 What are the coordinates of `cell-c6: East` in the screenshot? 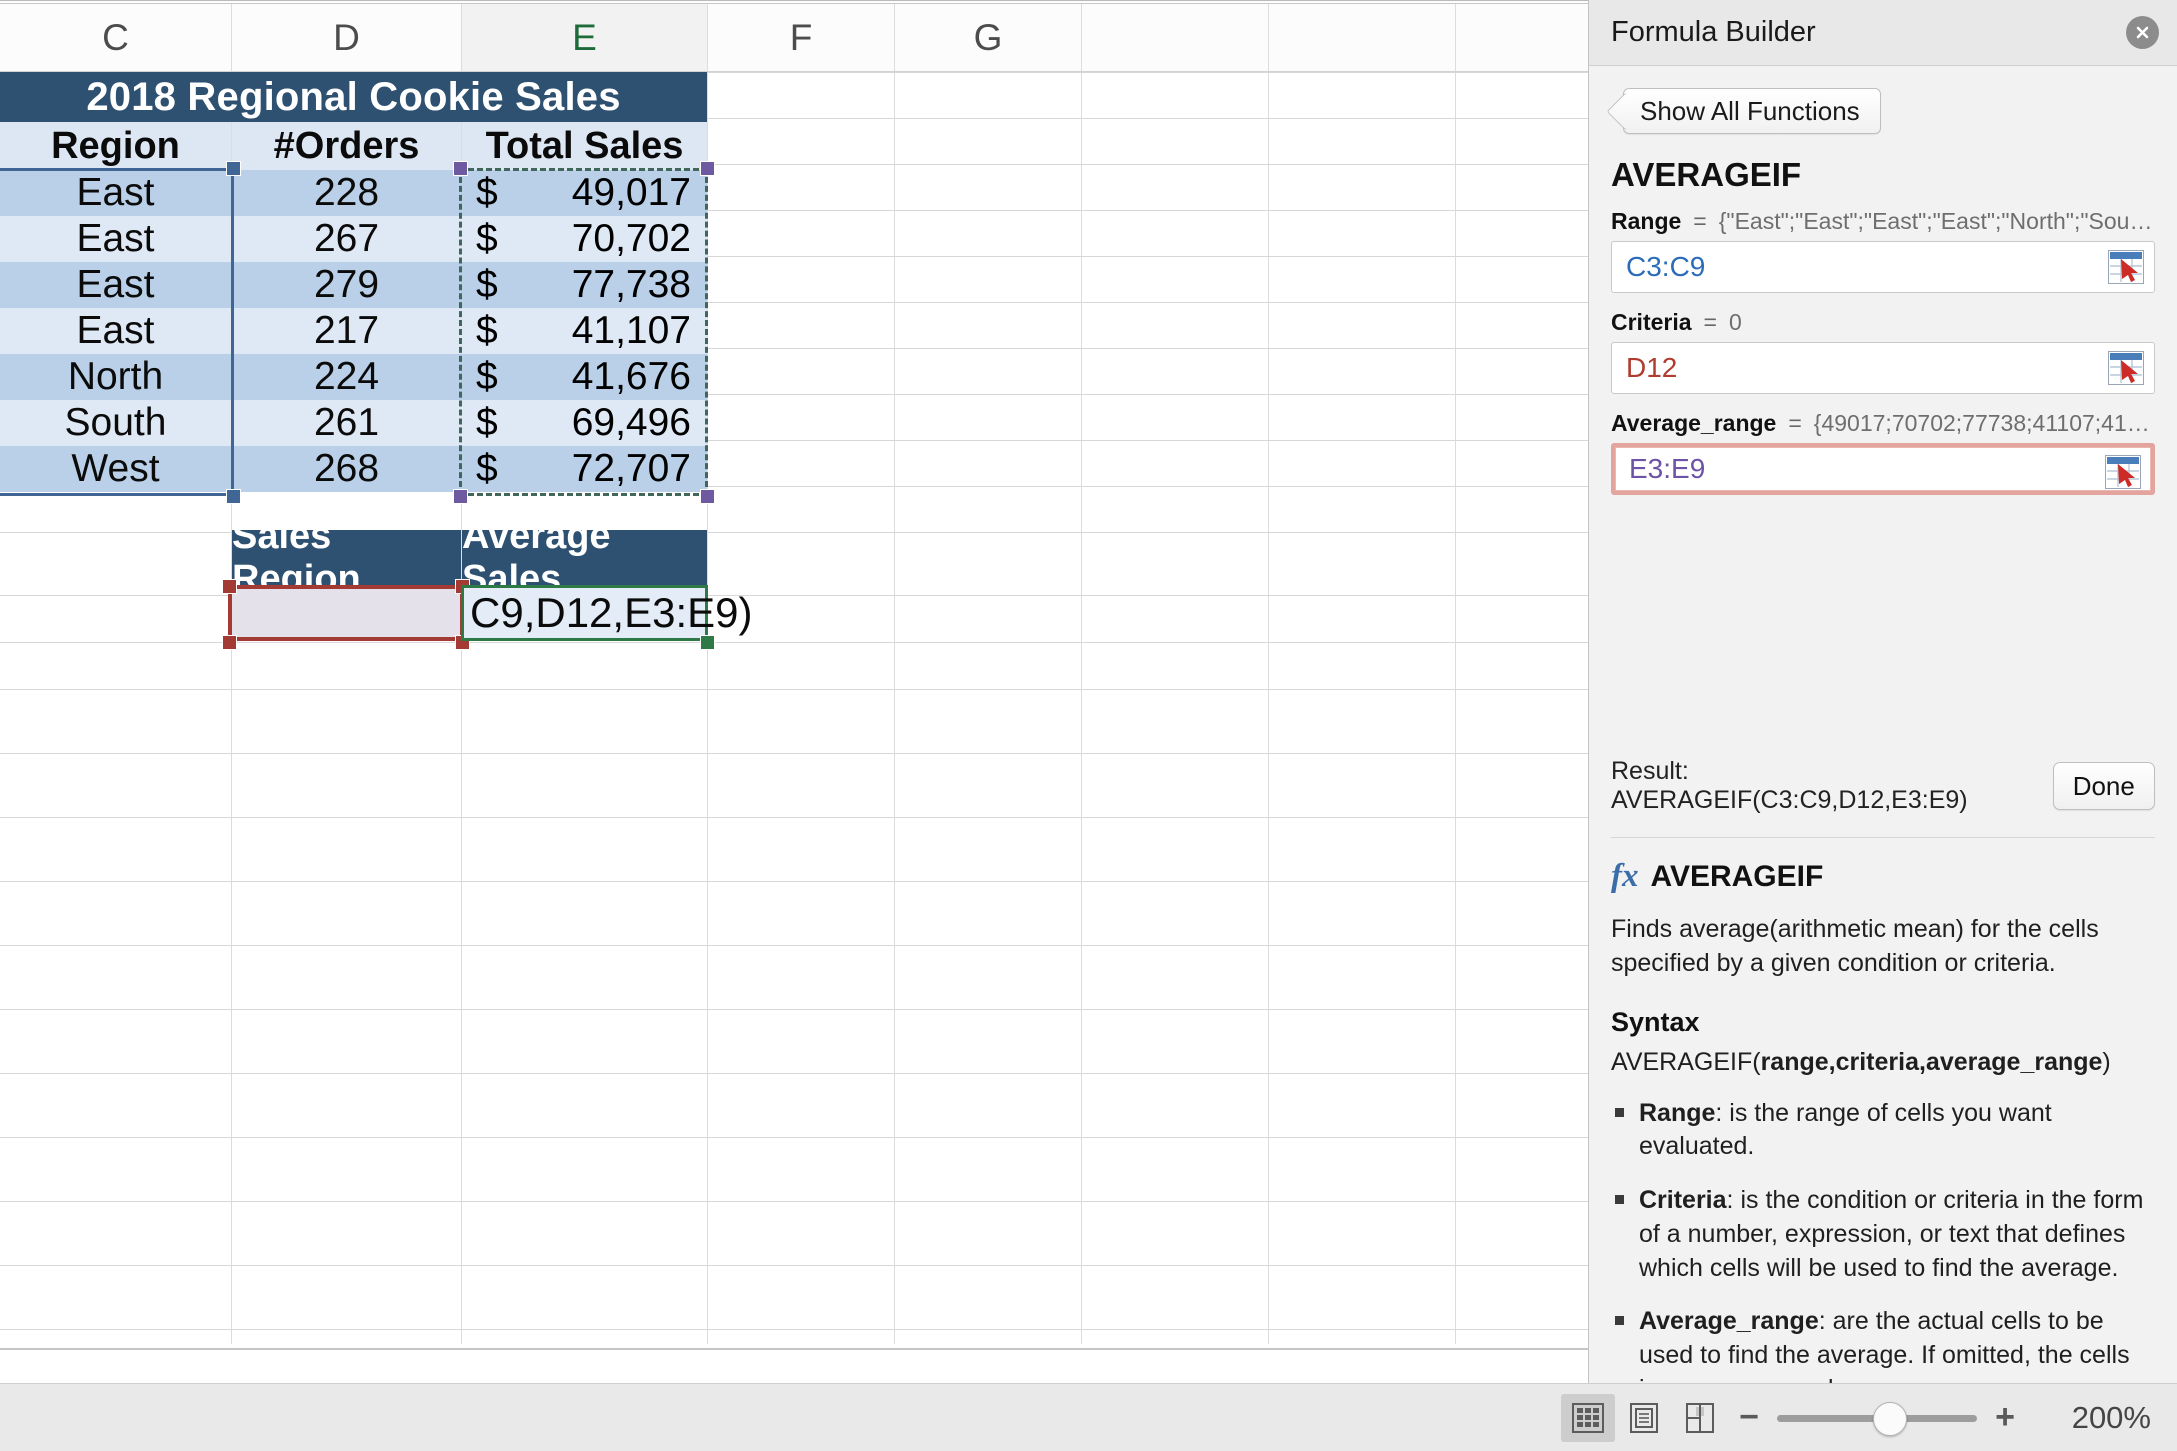 It's located at (115, 331).